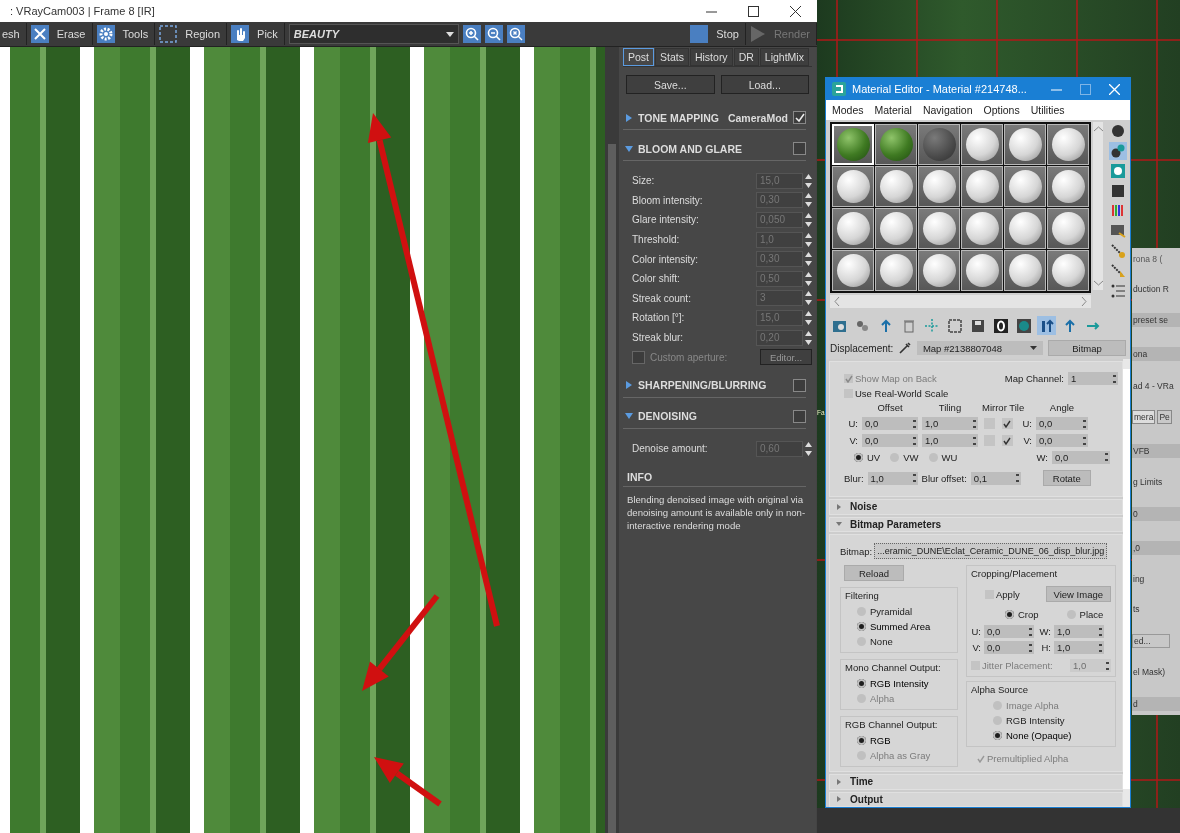  I want to click on wand-icon, so click(1118, 251).